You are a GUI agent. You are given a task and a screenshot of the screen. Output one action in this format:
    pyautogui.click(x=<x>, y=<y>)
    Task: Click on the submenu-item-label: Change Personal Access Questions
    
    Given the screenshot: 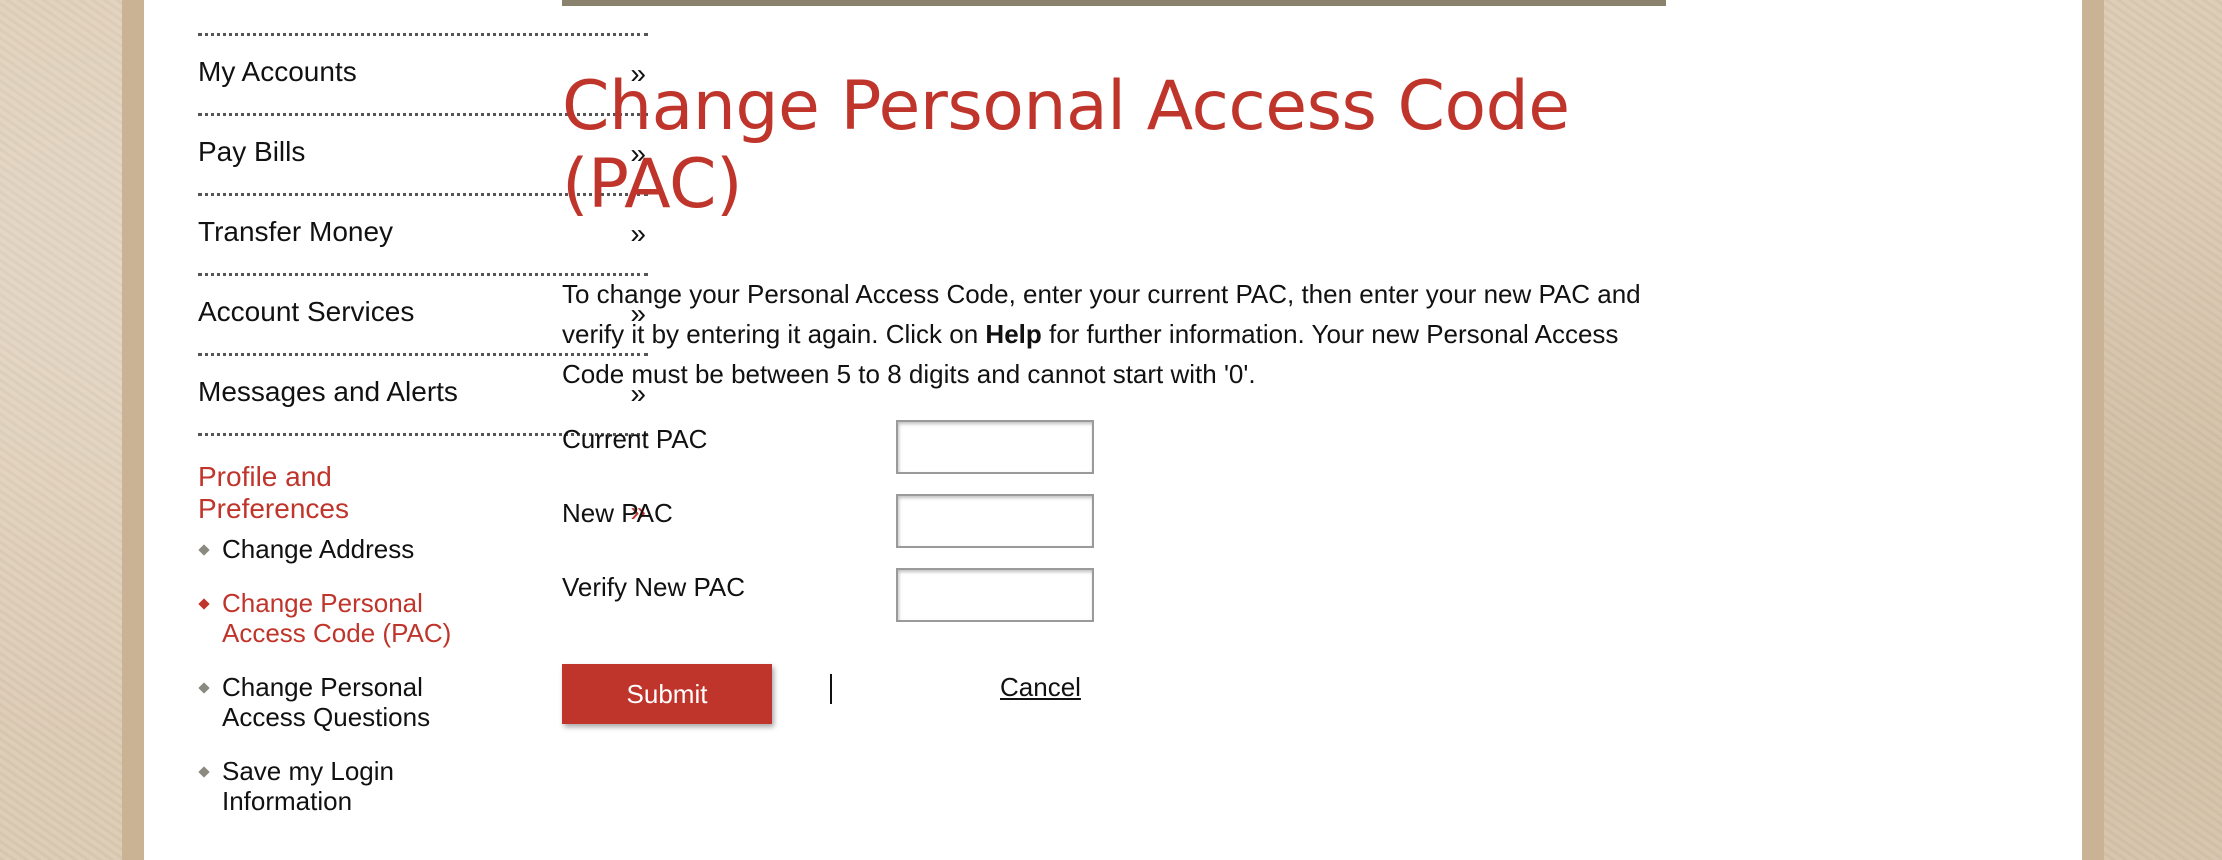 What is the action you would take?
    pyautogui.click(x=326, y=702)
    